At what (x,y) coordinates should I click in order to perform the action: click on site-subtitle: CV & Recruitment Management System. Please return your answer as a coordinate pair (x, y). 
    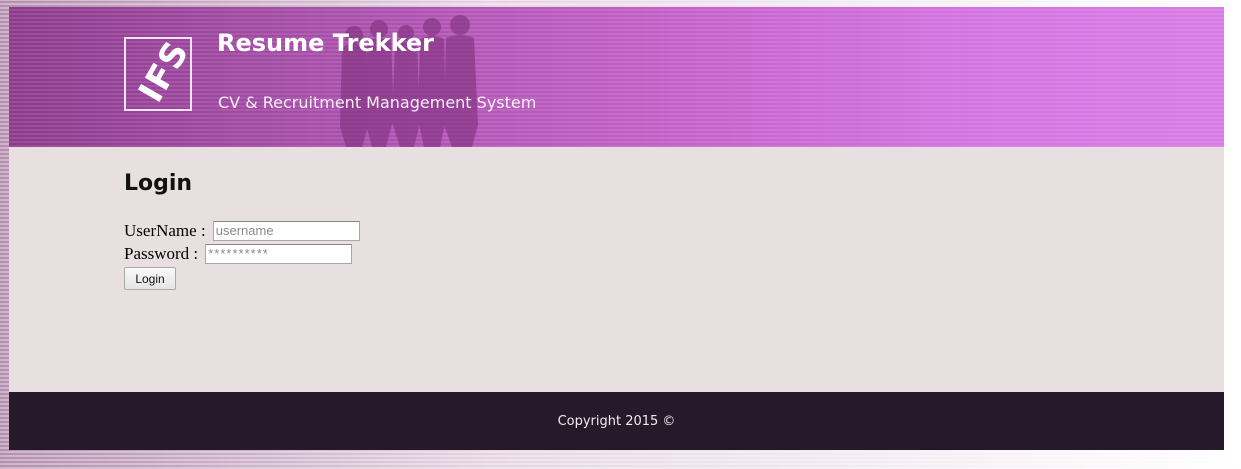
    Looking at the image, I should click on (377, 102).